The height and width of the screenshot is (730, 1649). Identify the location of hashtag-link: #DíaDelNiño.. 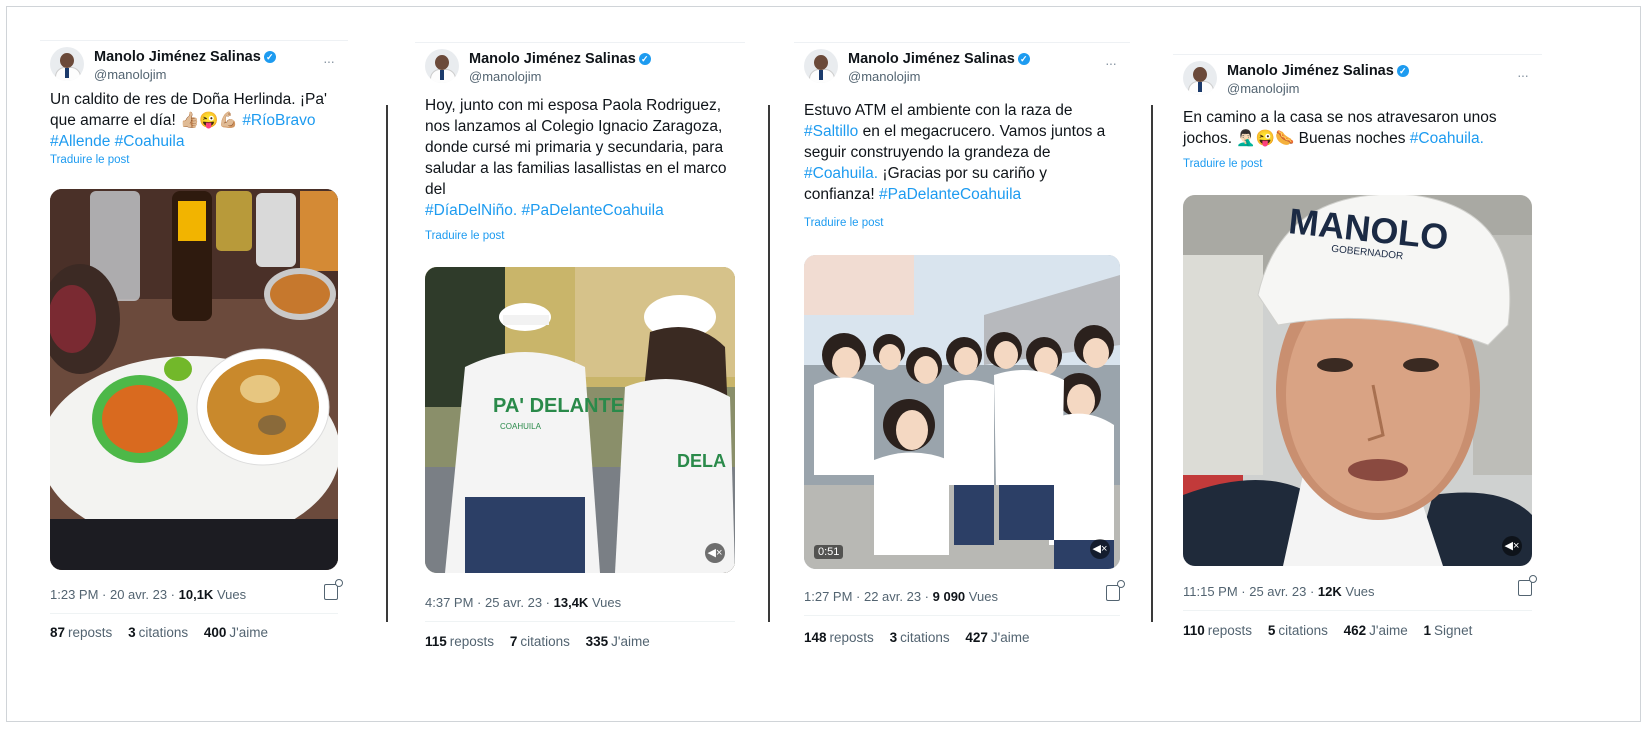
(471, 210).